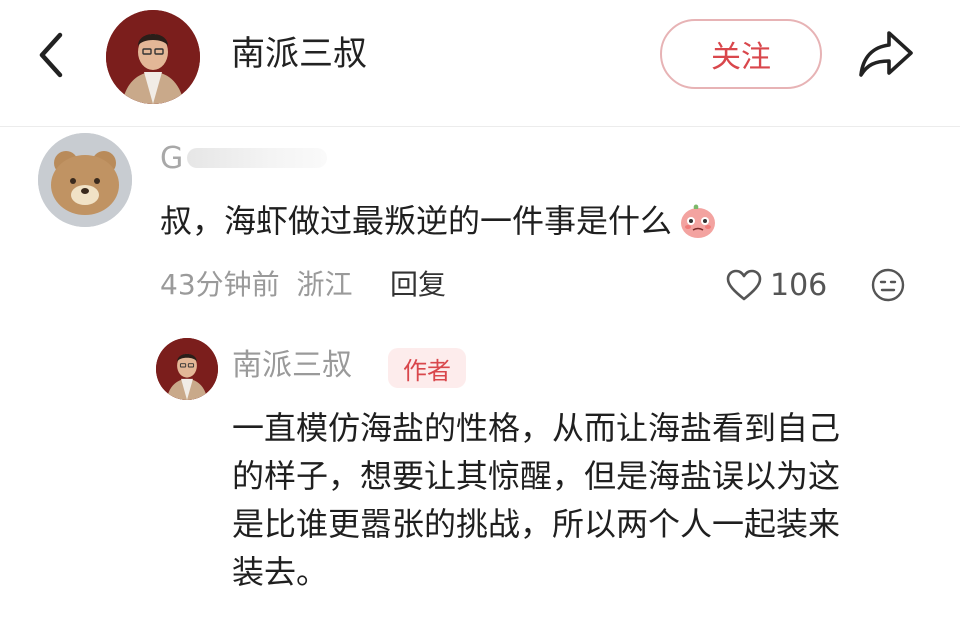  Describe the element at coordinates (292, 366) in the screenshot. I see `reply-author-name: 南派三叔` at that location.